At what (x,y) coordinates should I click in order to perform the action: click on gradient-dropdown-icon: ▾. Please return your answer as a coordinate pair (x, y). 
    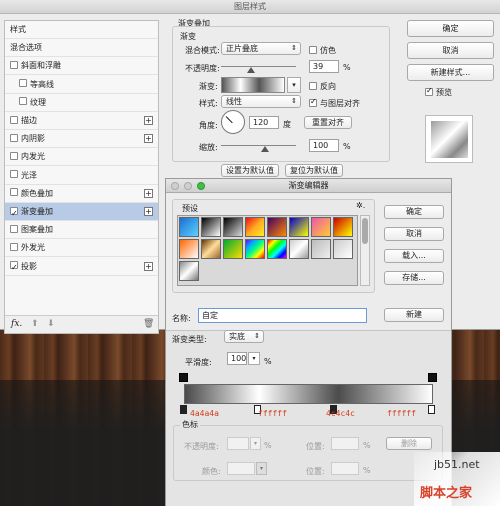
    Looking at the image, I should click on (294, 85).